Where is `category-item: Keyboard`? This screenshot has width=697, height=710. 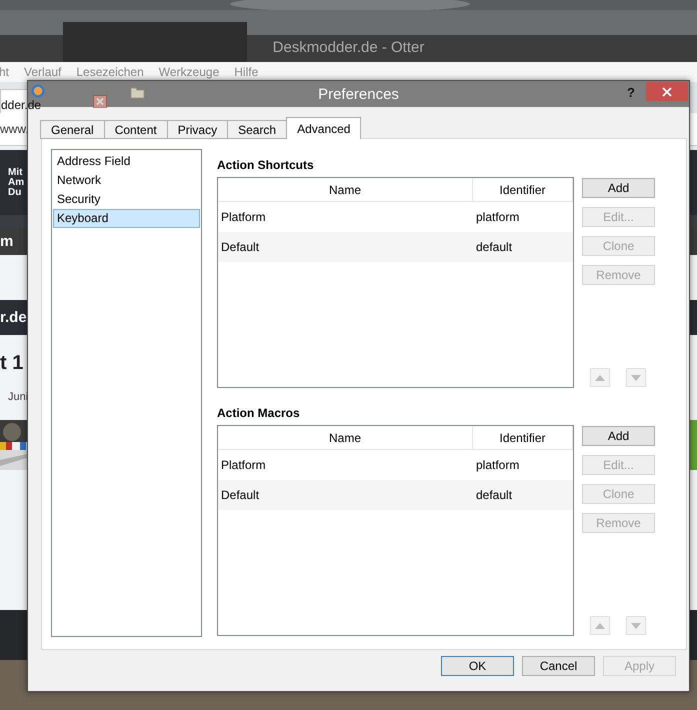 category-item: Keyboard is located at coordinates (126, 218).